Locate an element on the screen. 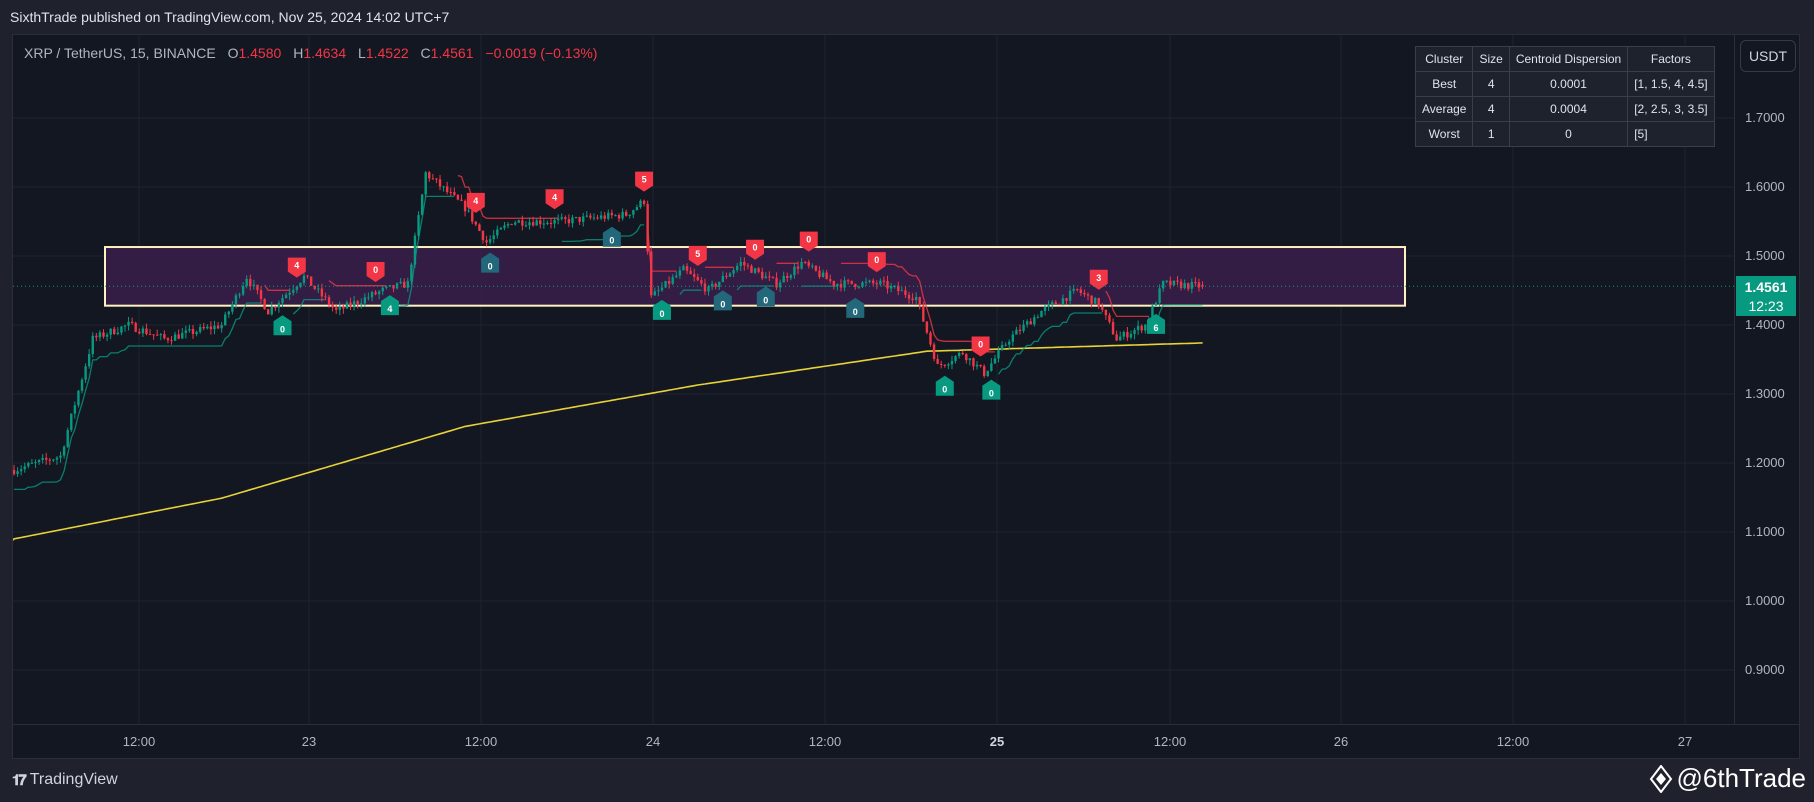 Image resolution: width=1814 pixels, height=802 pixels. price-tick: 1.1000 is located at coordinates (1765, 531).